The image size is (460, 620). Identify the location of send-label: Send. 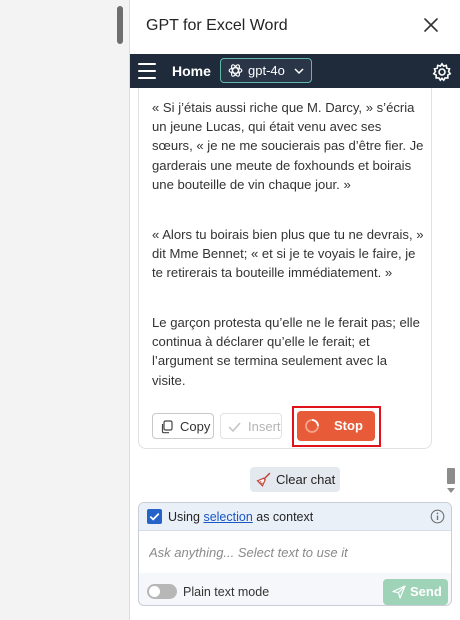
(426, 591).